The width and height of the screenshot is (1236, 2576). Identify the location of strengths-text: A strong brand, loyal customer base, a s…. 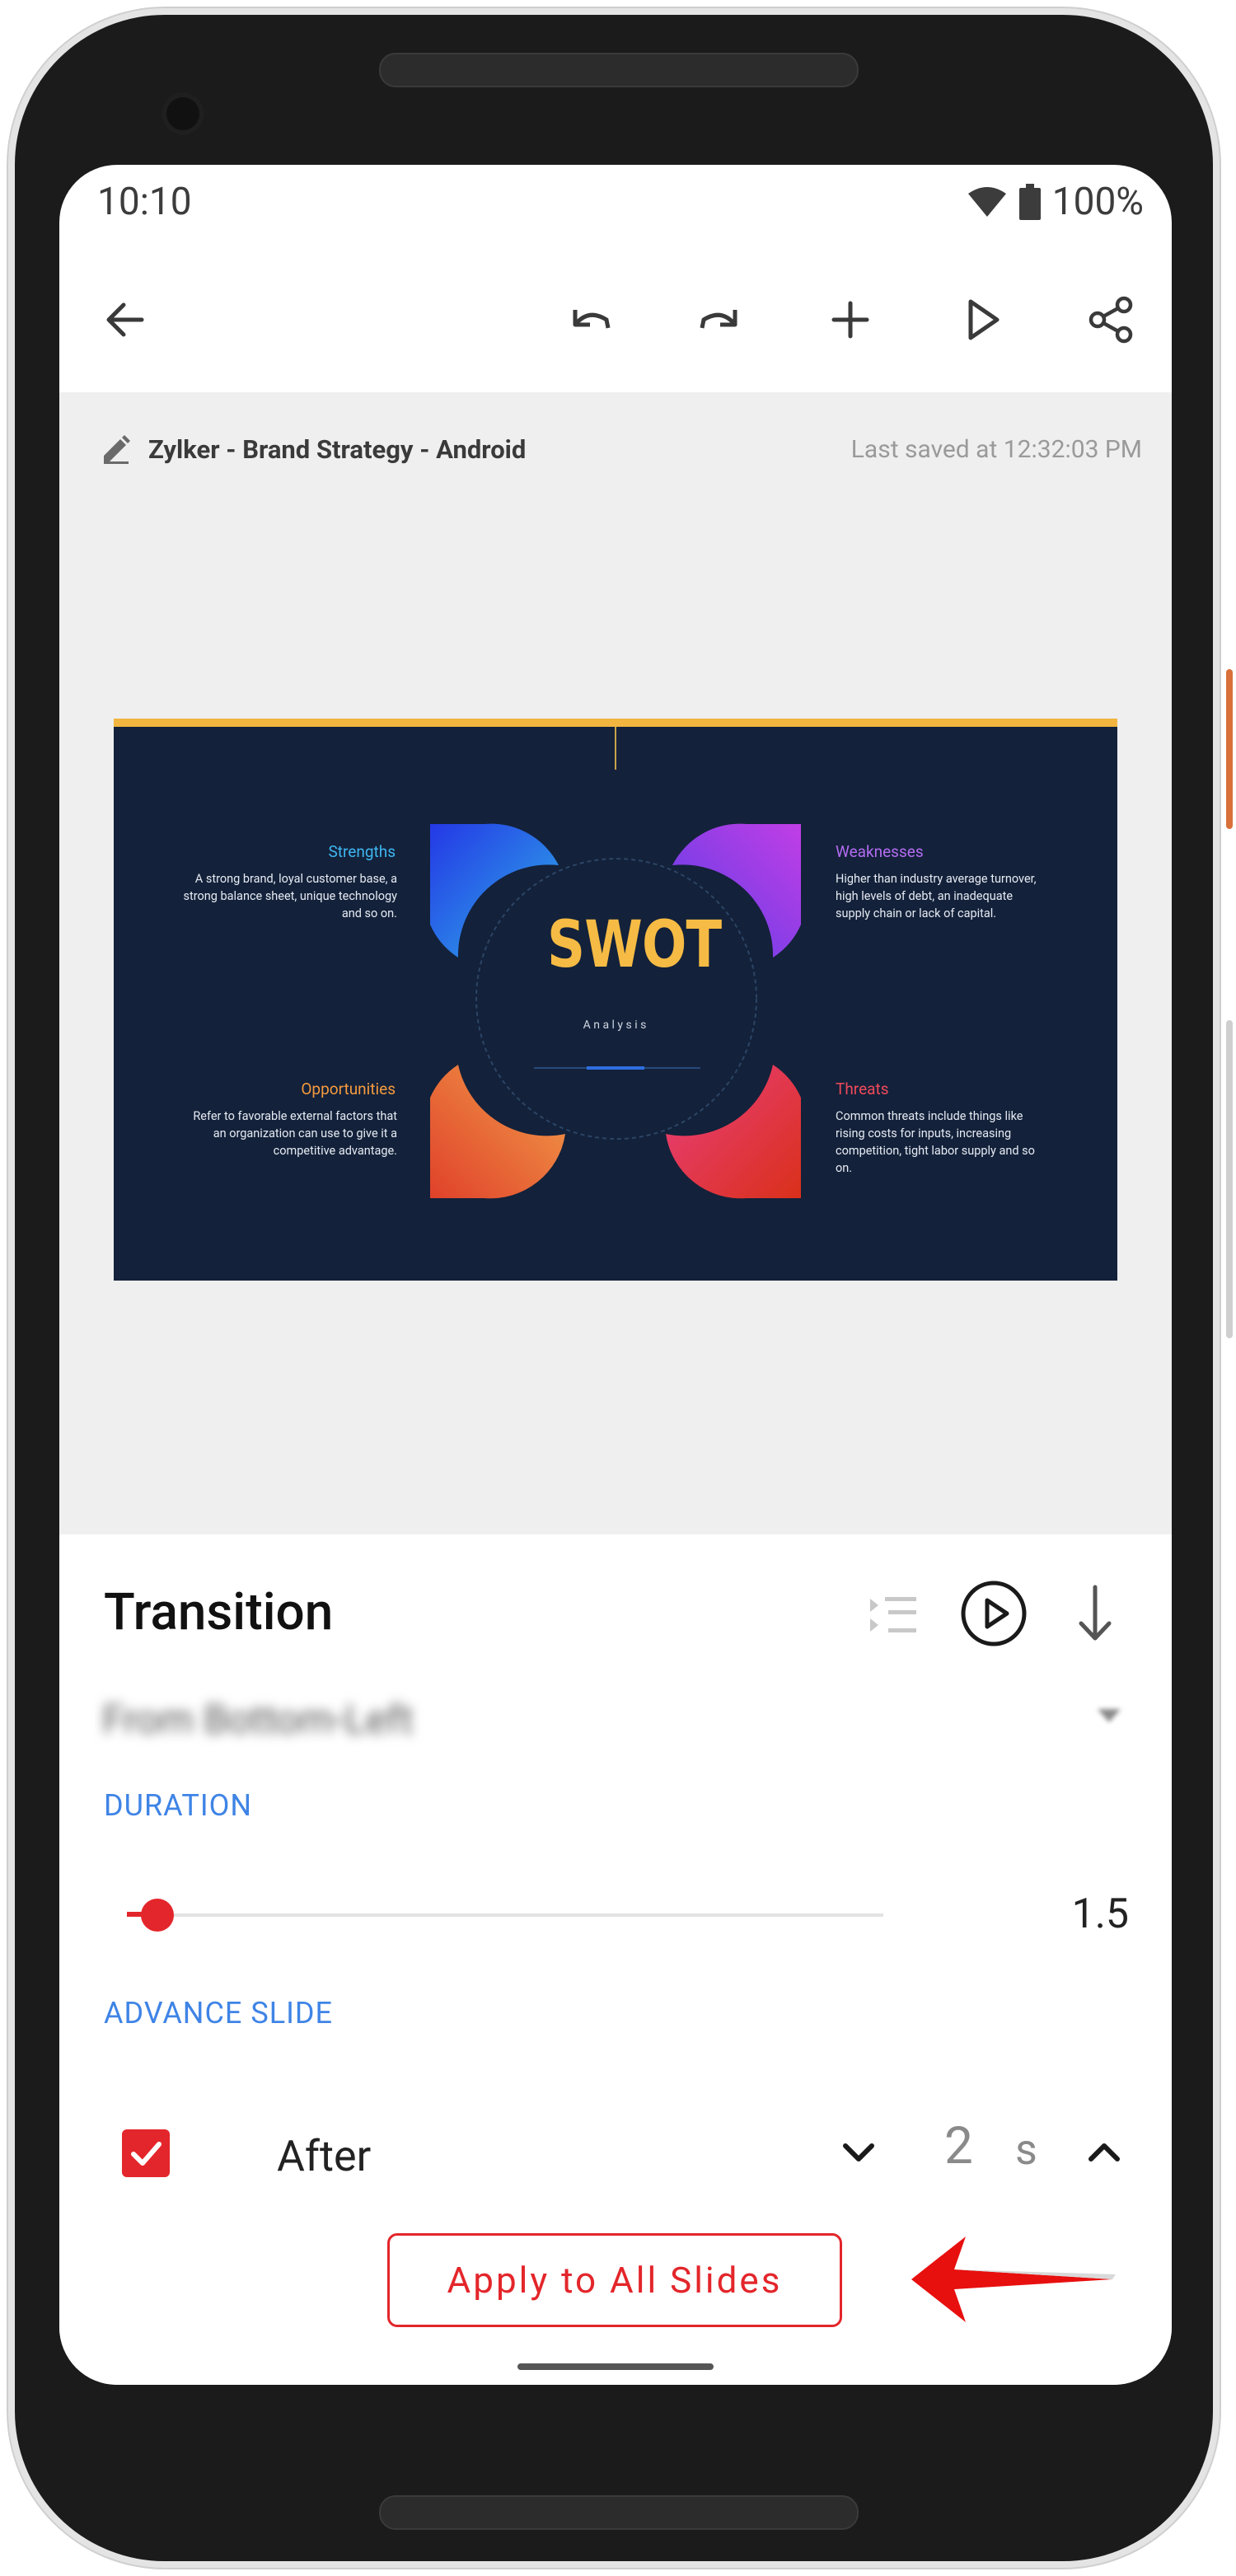
(290, 896).